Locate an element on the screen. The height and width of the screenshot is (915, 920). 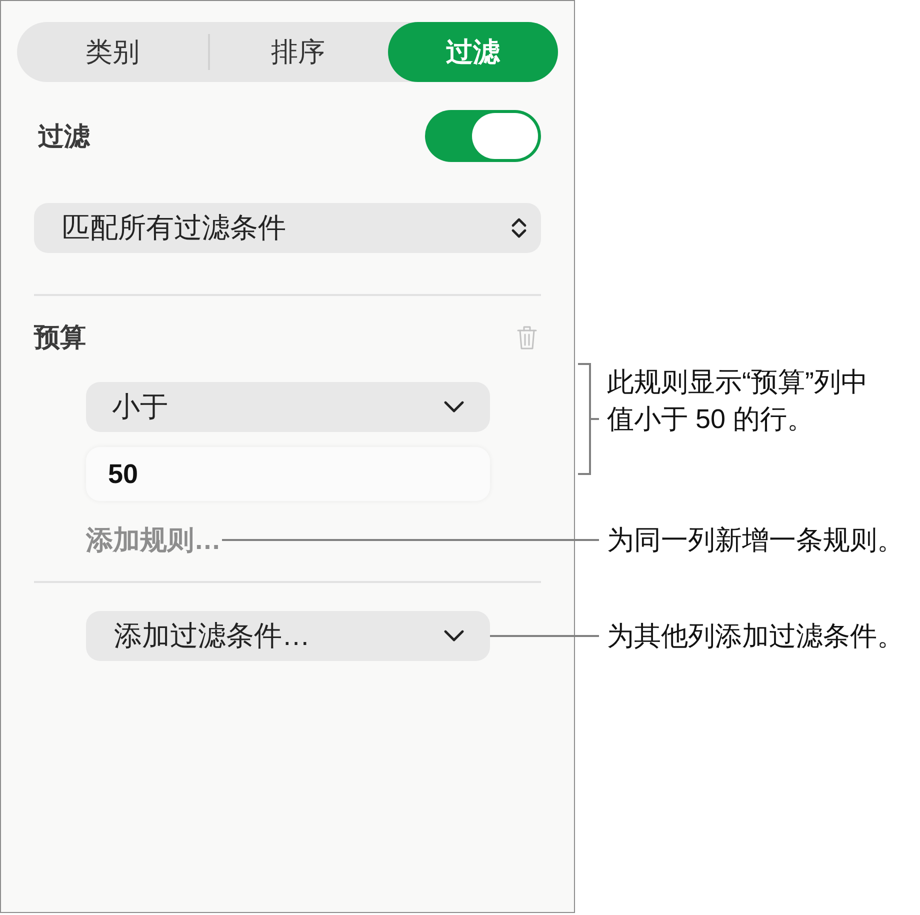
callout-text: 此规则显示“预算”列中值小于 50 的行。 is located at coordinates (738, 401).